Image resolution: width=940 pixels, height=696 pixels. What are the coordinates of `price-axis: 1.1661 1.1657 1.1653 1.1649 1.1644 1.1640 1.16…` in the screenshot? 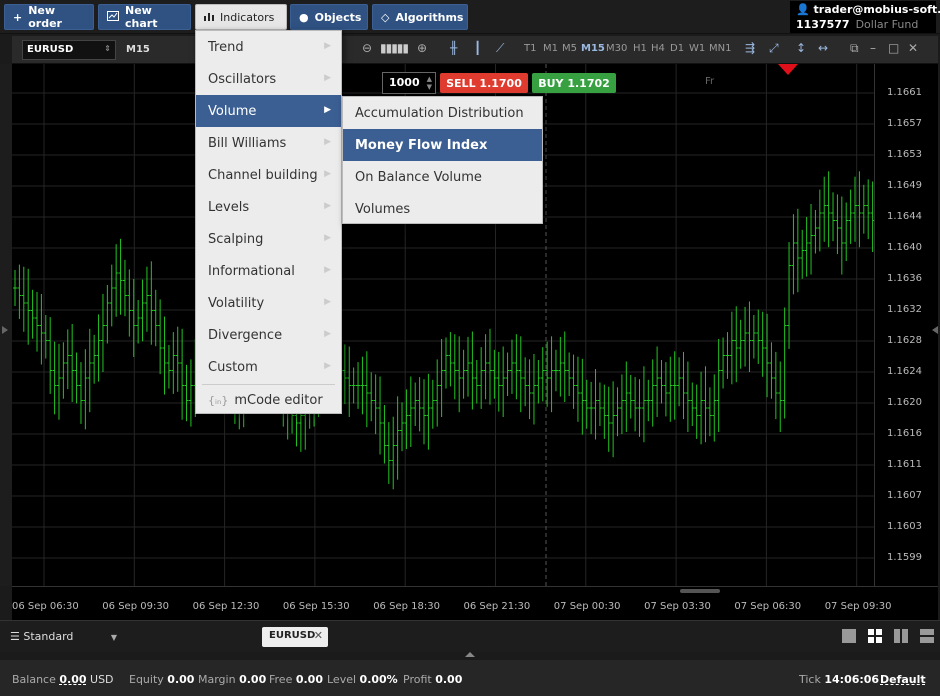 It's located at (906, 325).